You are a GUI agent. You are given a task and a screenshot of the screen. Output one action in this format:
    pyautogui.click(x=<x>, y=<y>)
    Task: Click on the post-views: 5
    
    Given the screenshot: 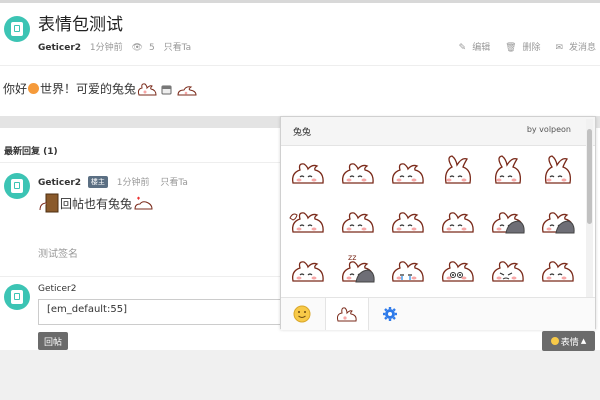 What is the action you would take?
    pyautogui.click(x=151, y=48)
    